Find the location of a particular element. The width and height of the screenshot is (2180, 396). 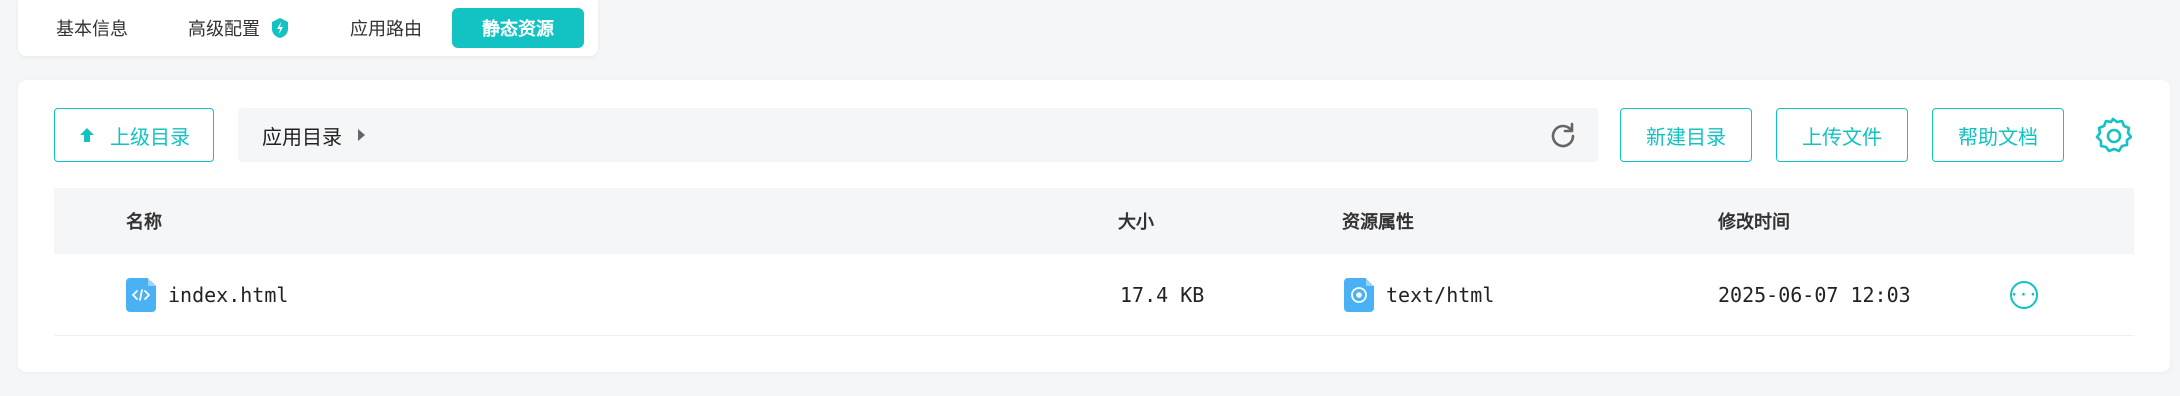

modified-time: 2025-06-07 12:03 is located at coordinates (1814, 294).